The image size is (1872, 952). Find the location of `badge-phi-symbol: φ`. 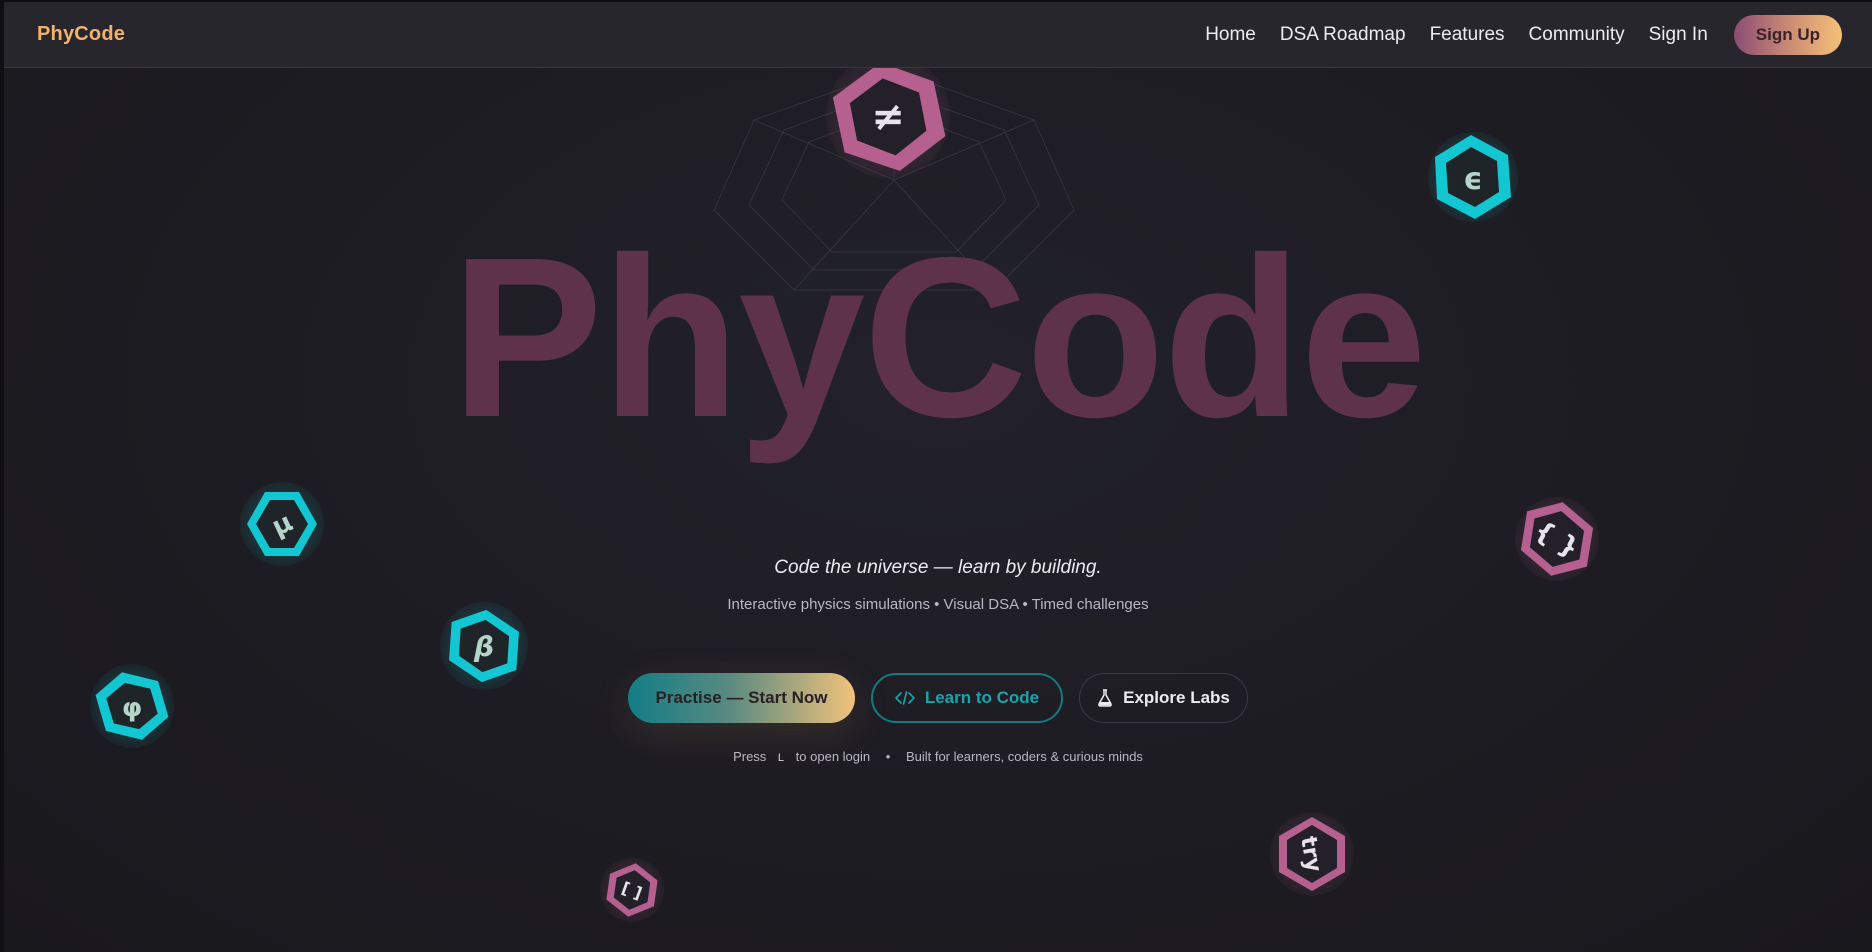

badge-phi-symbol: φ is located at coordinates (132, 708).